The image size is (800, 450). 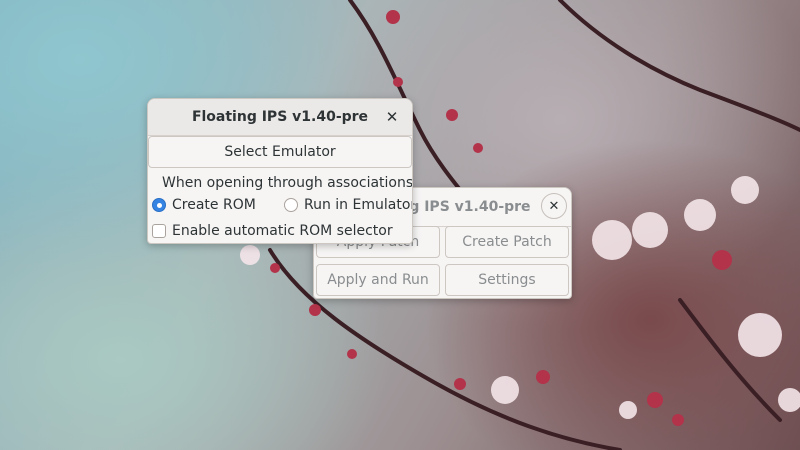 What do you see at coordinates (507, 280) in the screenshot?
I see `settings-button: Settings` at bounding box center [507, 280].